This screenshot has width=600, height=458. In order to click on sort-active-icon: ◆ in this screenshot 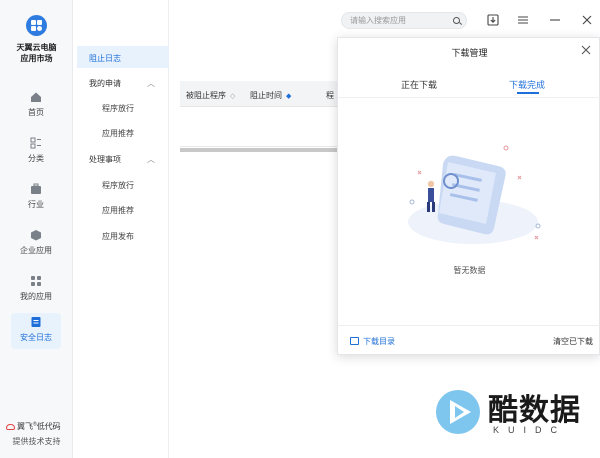, I will do `click(289, 96)`.